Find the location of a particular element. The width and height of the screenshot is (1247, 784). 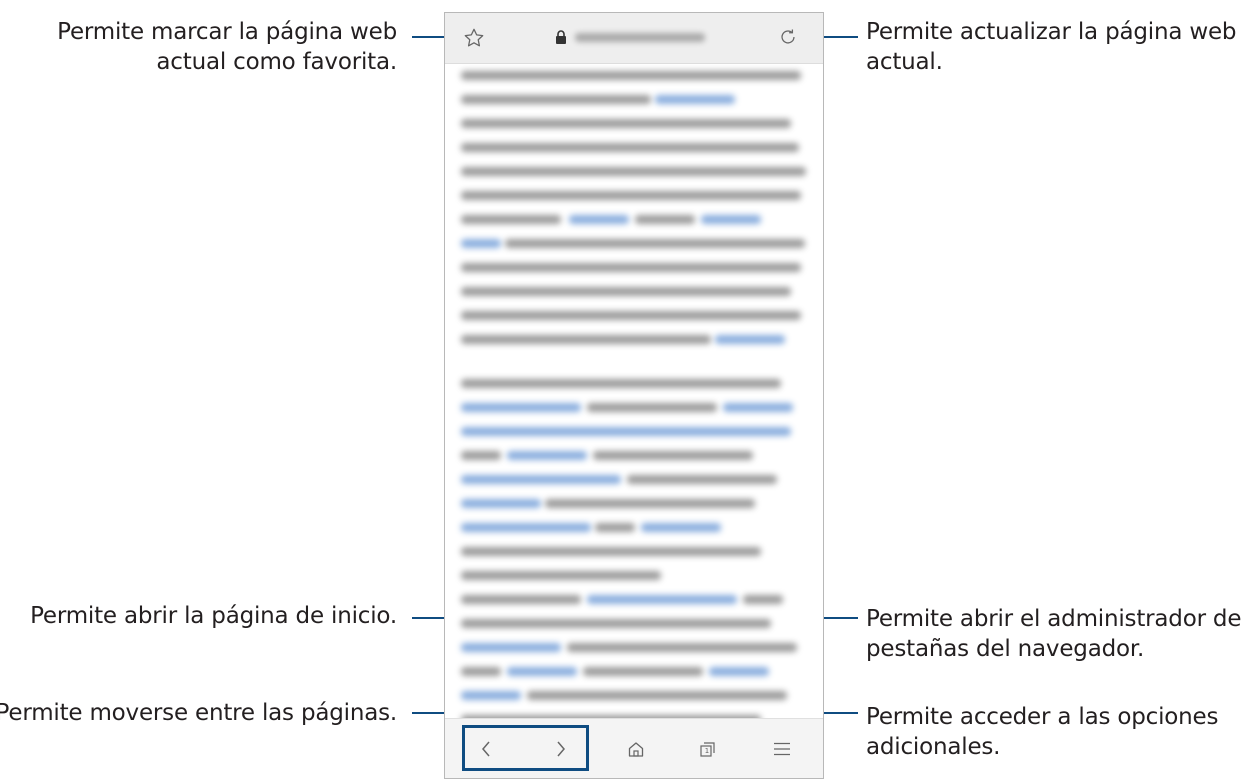

bottom-toolbar: 1 is located at coordinates (634, 748).